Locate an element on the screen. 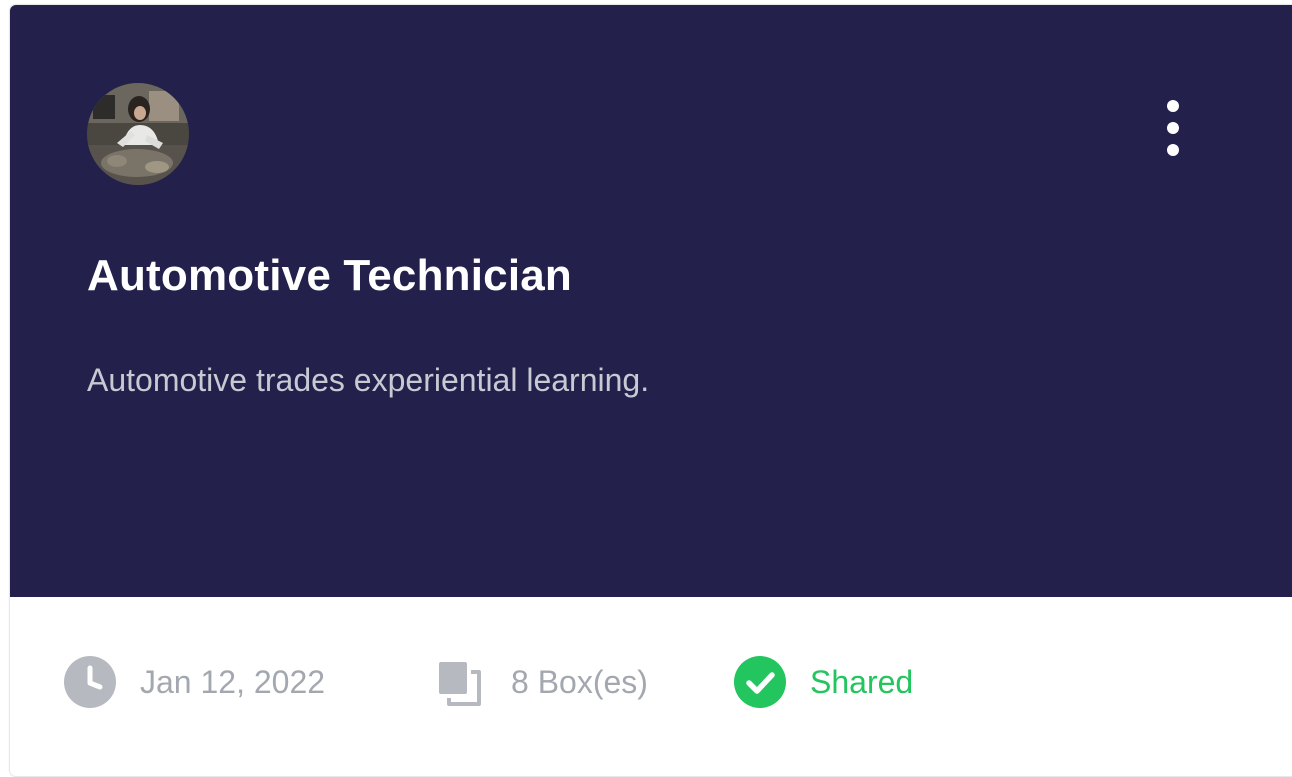 Image resolution: width=1292 pixels, height=777 pixels. date-meta: Jan 12, 2022 is located at coordinates (194, 682).